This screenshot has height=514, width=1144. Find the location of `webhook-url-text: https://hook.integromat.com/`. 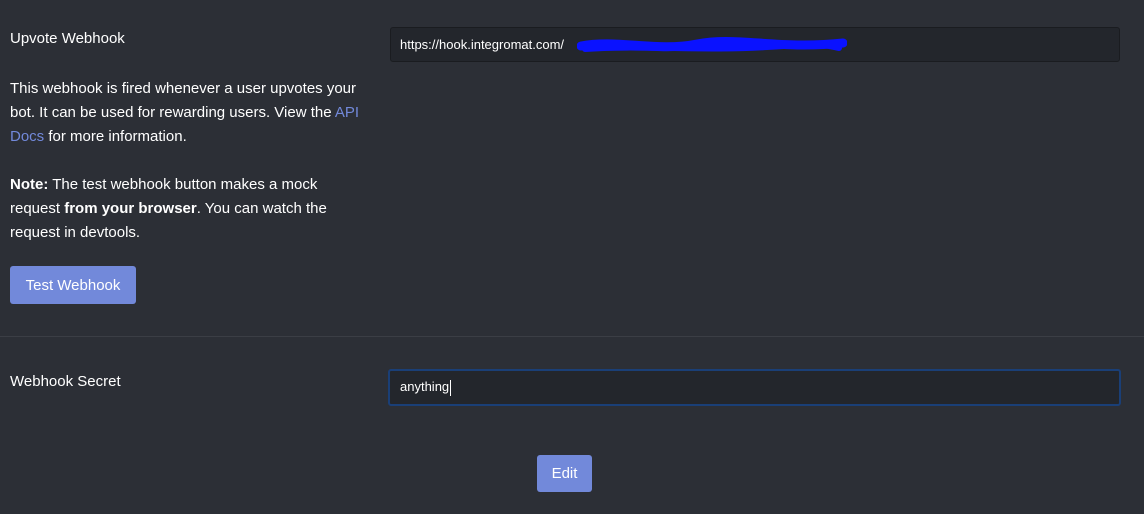

webhook-url-text: https://hook.integromat.com/ is located at coordinates (482, 44).